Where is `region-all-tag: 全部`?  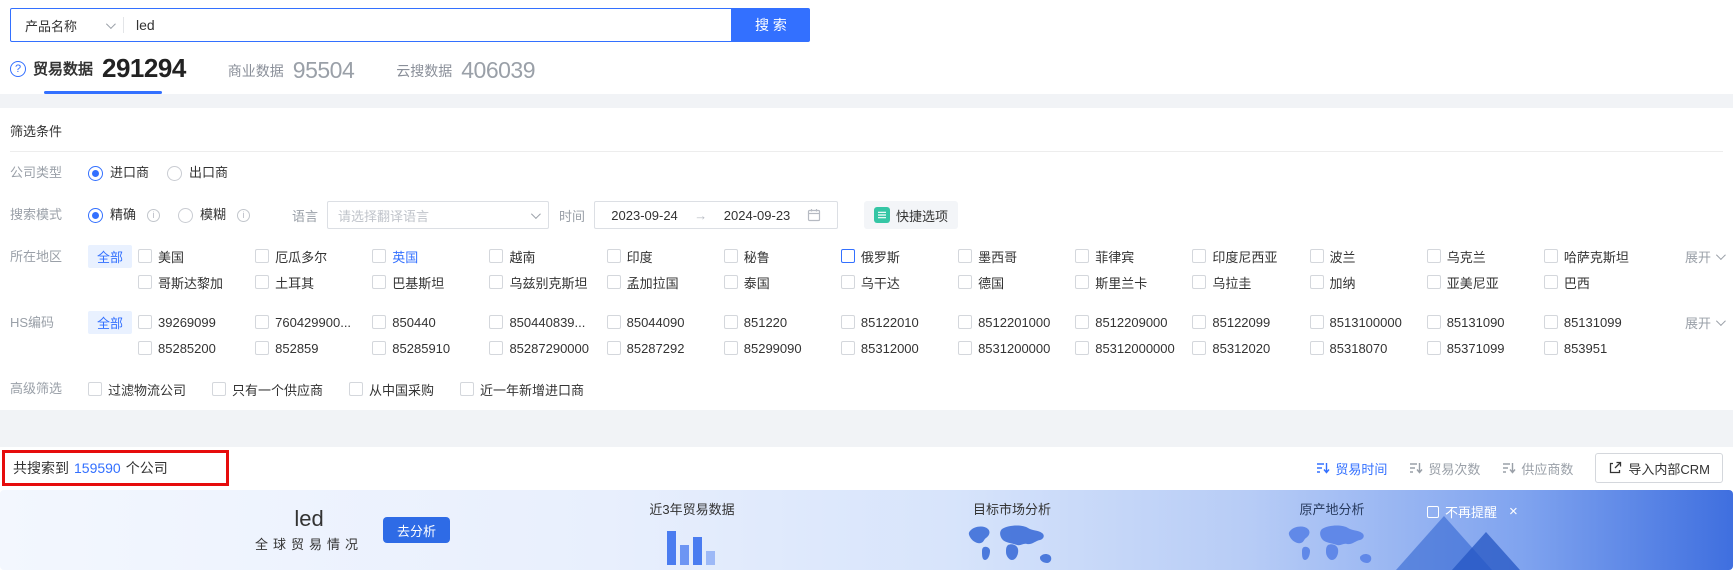
region-all-tag: 全部 is located at coordinates (110, 256).